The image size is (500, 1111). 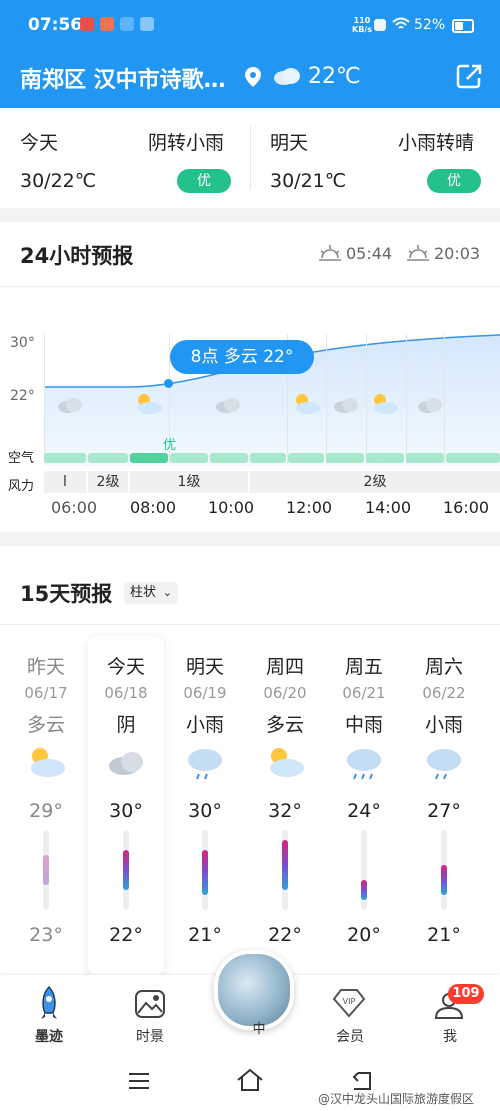 I want to click on back-icon, so click(x=362, y=1081).